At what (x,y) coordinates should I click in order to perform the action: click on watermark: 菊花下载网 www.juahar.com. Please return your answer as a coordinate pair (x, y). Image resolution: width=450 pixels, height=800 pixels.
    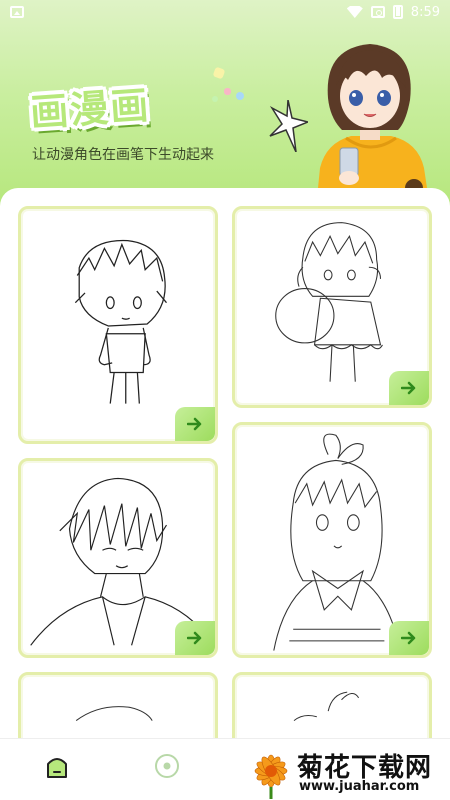
    Looking at the image, I should click on (347, 772).